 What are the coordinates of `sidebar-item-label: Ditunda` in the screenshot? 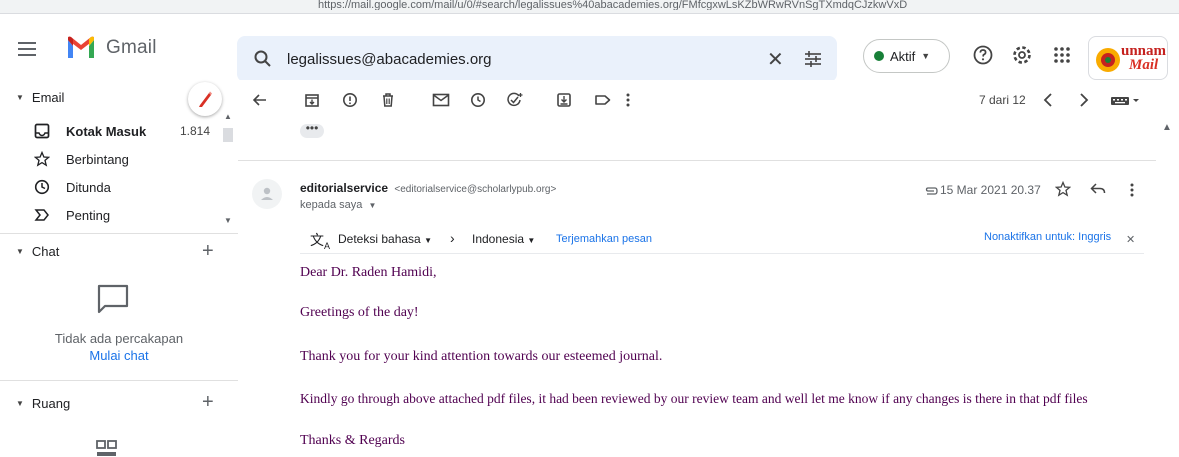 It's located at (88, 187).